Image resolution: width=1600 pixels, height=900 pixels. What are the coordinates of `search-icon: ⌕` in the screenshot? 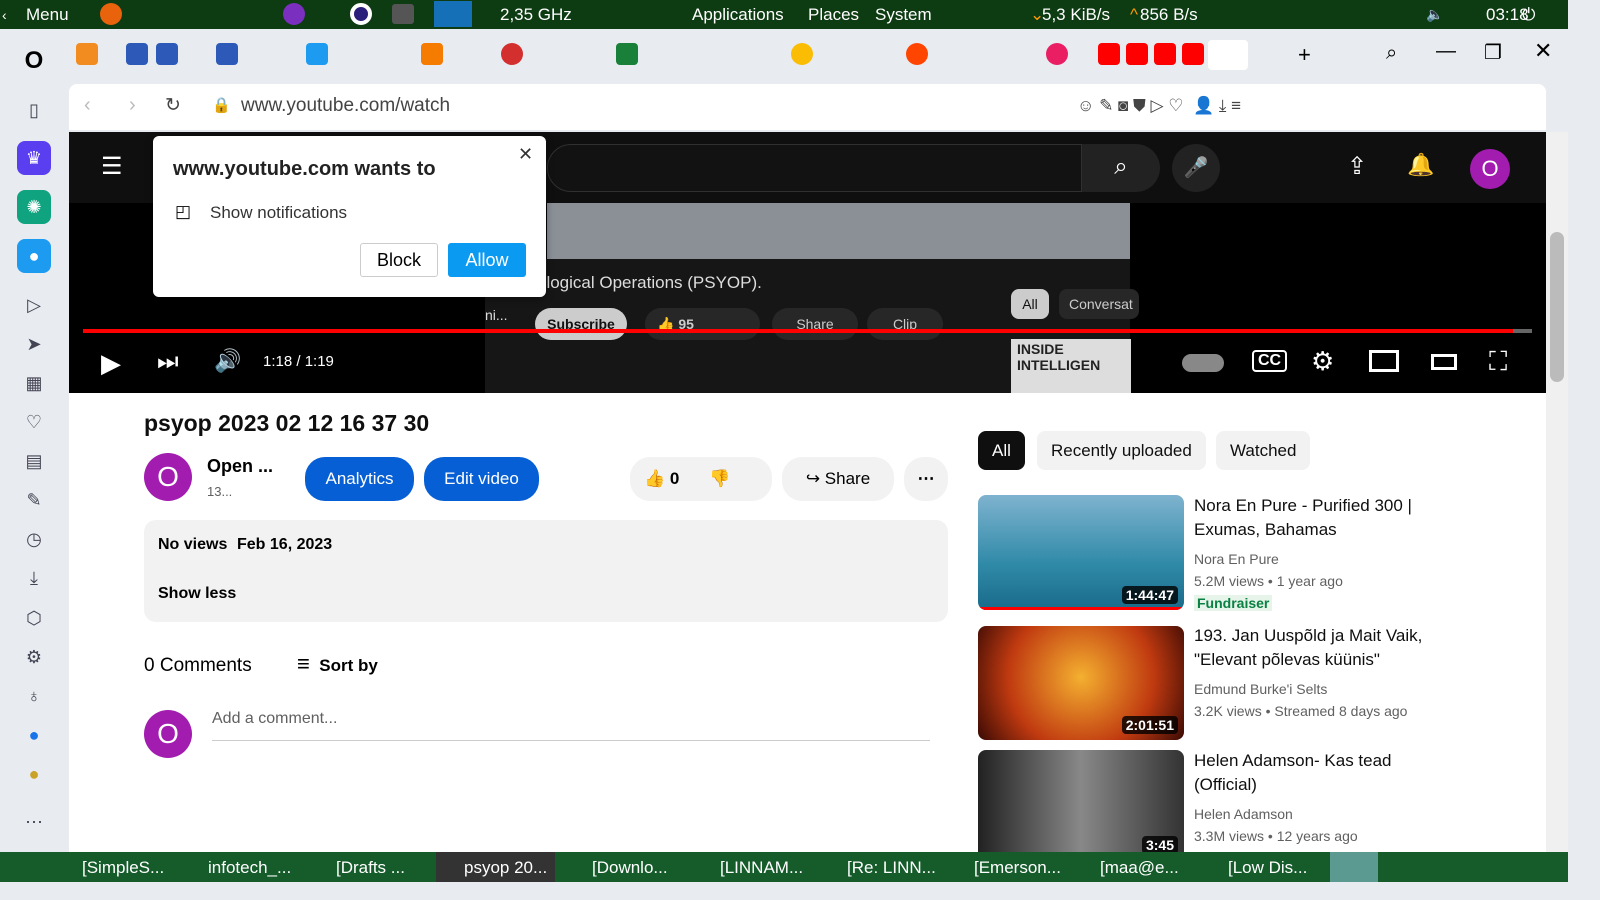 It's located at (1121, 168).